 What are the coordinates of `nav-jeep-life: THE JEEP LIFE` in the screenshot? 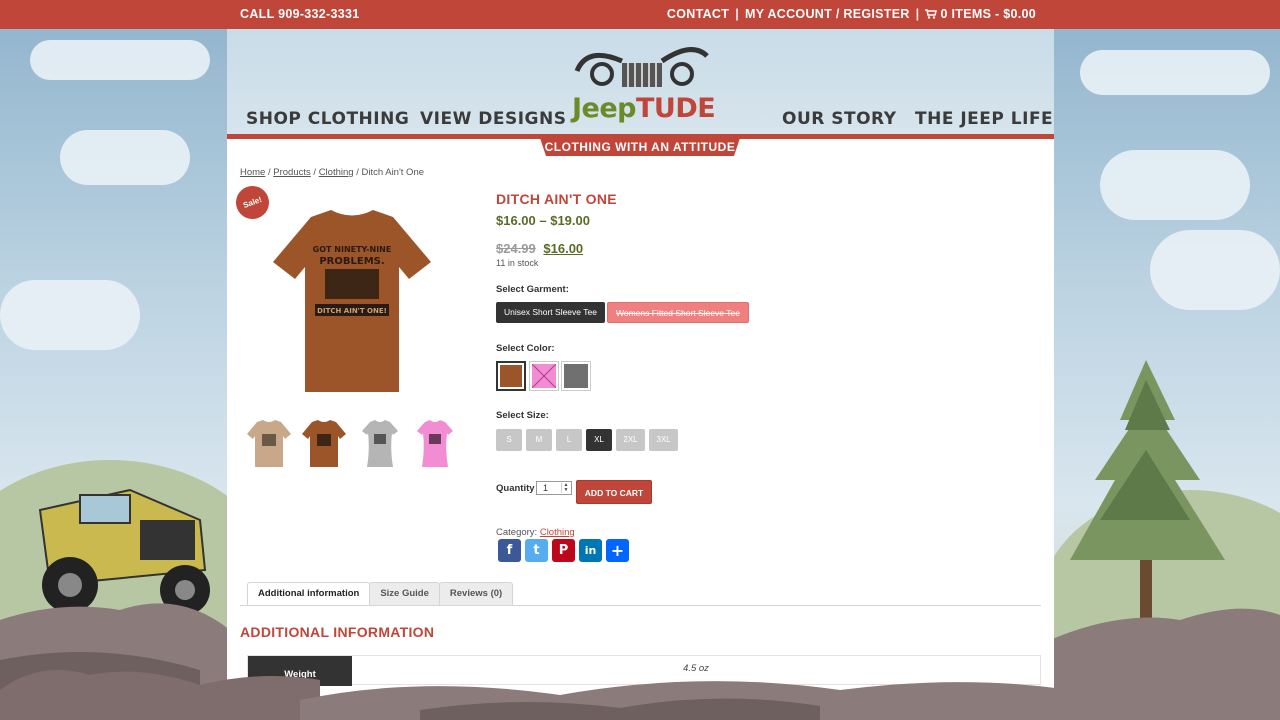 It's located at (984, 119).